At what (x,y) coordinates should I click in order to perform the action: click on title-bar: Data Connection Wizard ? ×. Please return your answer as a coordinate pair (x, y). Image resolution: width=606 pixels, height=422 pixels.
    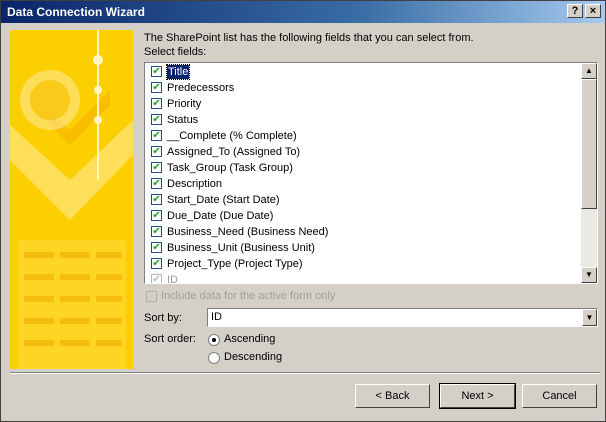
    Looking at the image, I should click on (303, 12).